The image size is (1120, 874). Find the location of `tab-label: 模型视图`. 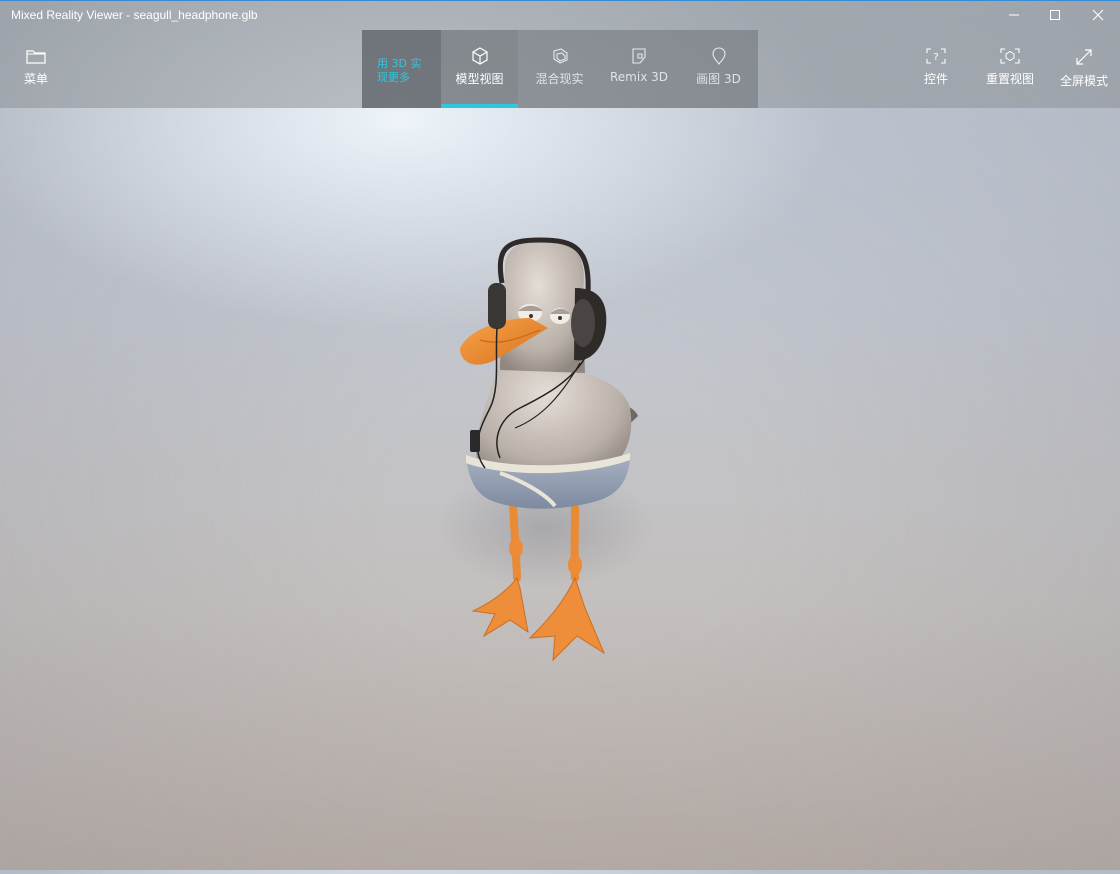

tab-label: 模型视图 is located at coordinates (479, 79).